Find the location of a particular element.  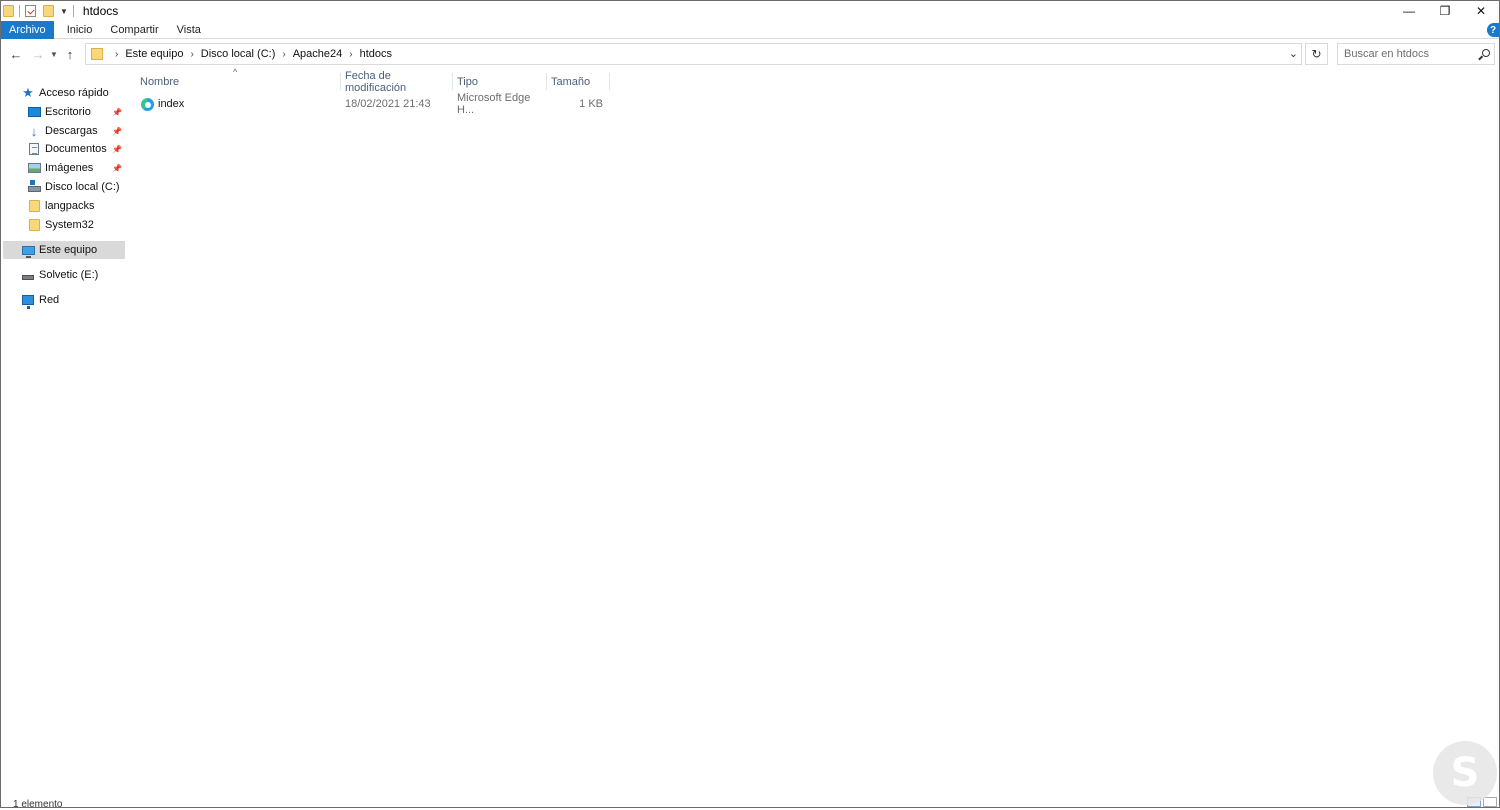

arrow-right-icon: → is located at coordinates (38, 54).